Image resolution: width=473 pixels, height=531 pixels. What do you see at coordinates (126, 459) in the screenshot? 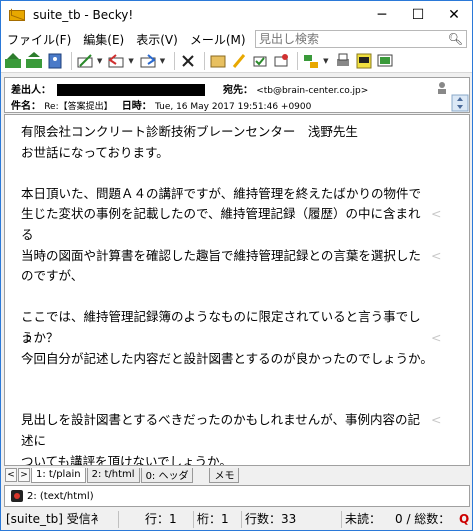
I see `body-line: ついても講評を頂けないでしょうか。` at bounding box center [126, 459].